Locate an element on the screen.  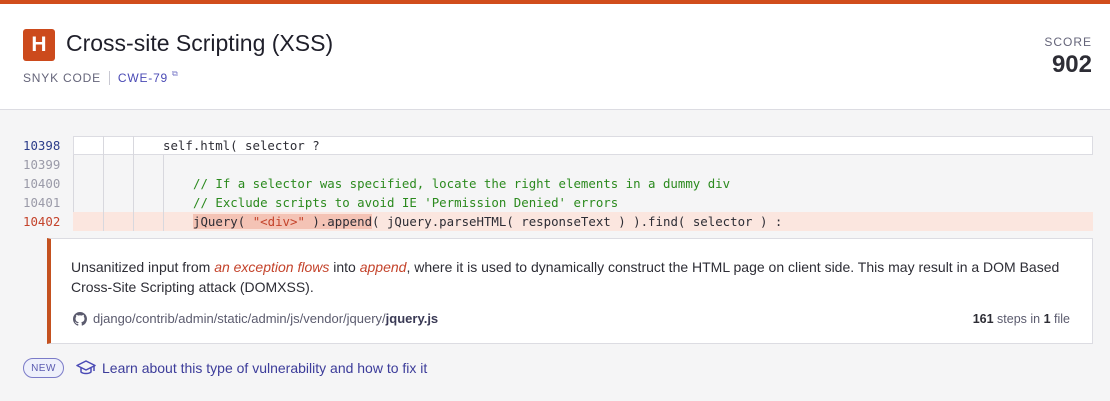
code-token: ).append is located at coordinates (338, 221).